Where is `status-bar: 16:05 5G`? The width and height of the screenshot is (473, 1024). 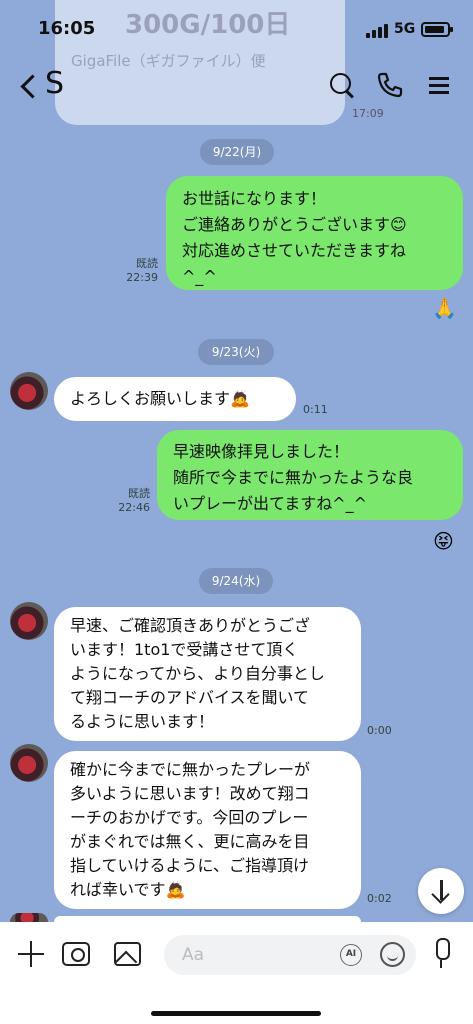 status-bar: 16:05 5G is located at coordinates (236, 28).